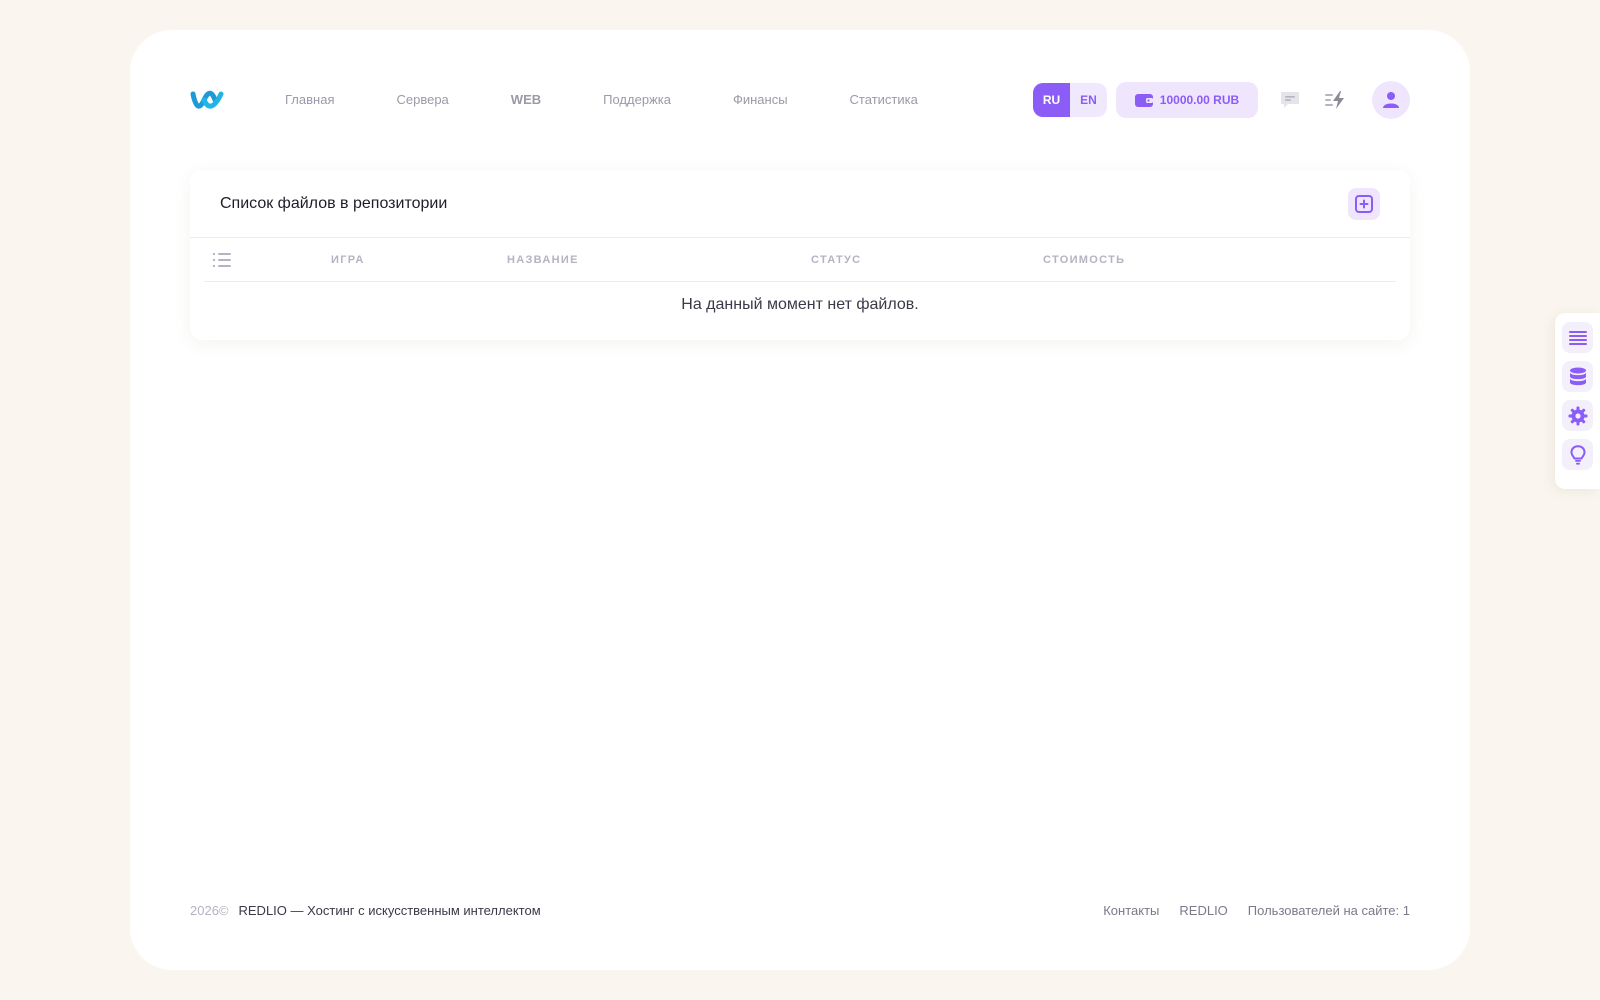 This screenshot has width=1600, height=1000. What do you see at coordinates (760, 100) in the screenshot?
I see `nav-item-finance: Финансы` at bounding box center [760, 100].